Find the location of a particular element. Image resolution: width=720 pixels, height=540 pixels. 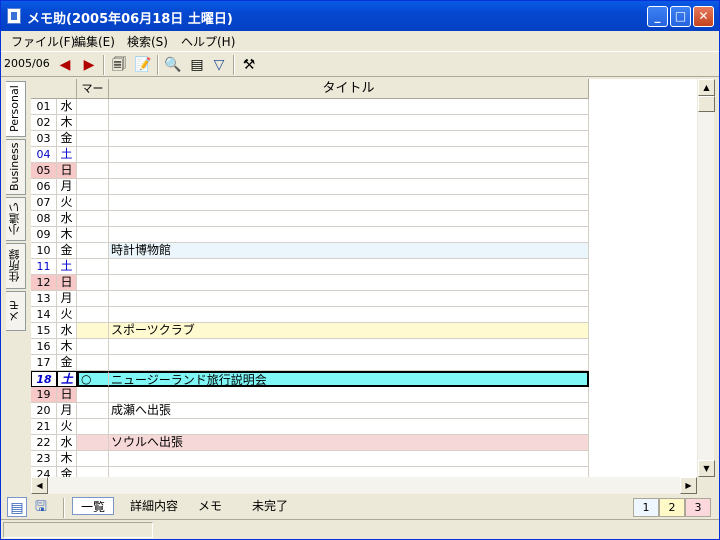

row-title: ニュージーランド旅行説明会 is located at coordinates (349, 379).